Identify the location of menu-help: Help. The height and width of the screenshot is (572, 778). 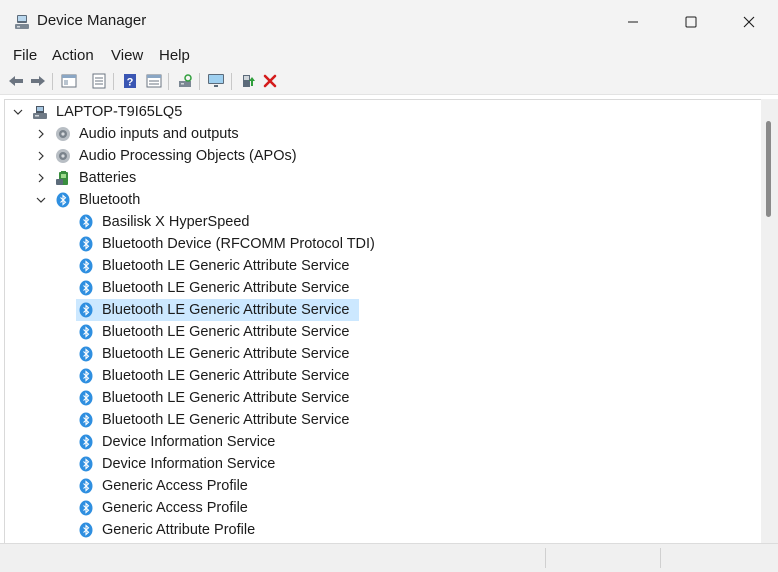
(174, 55).